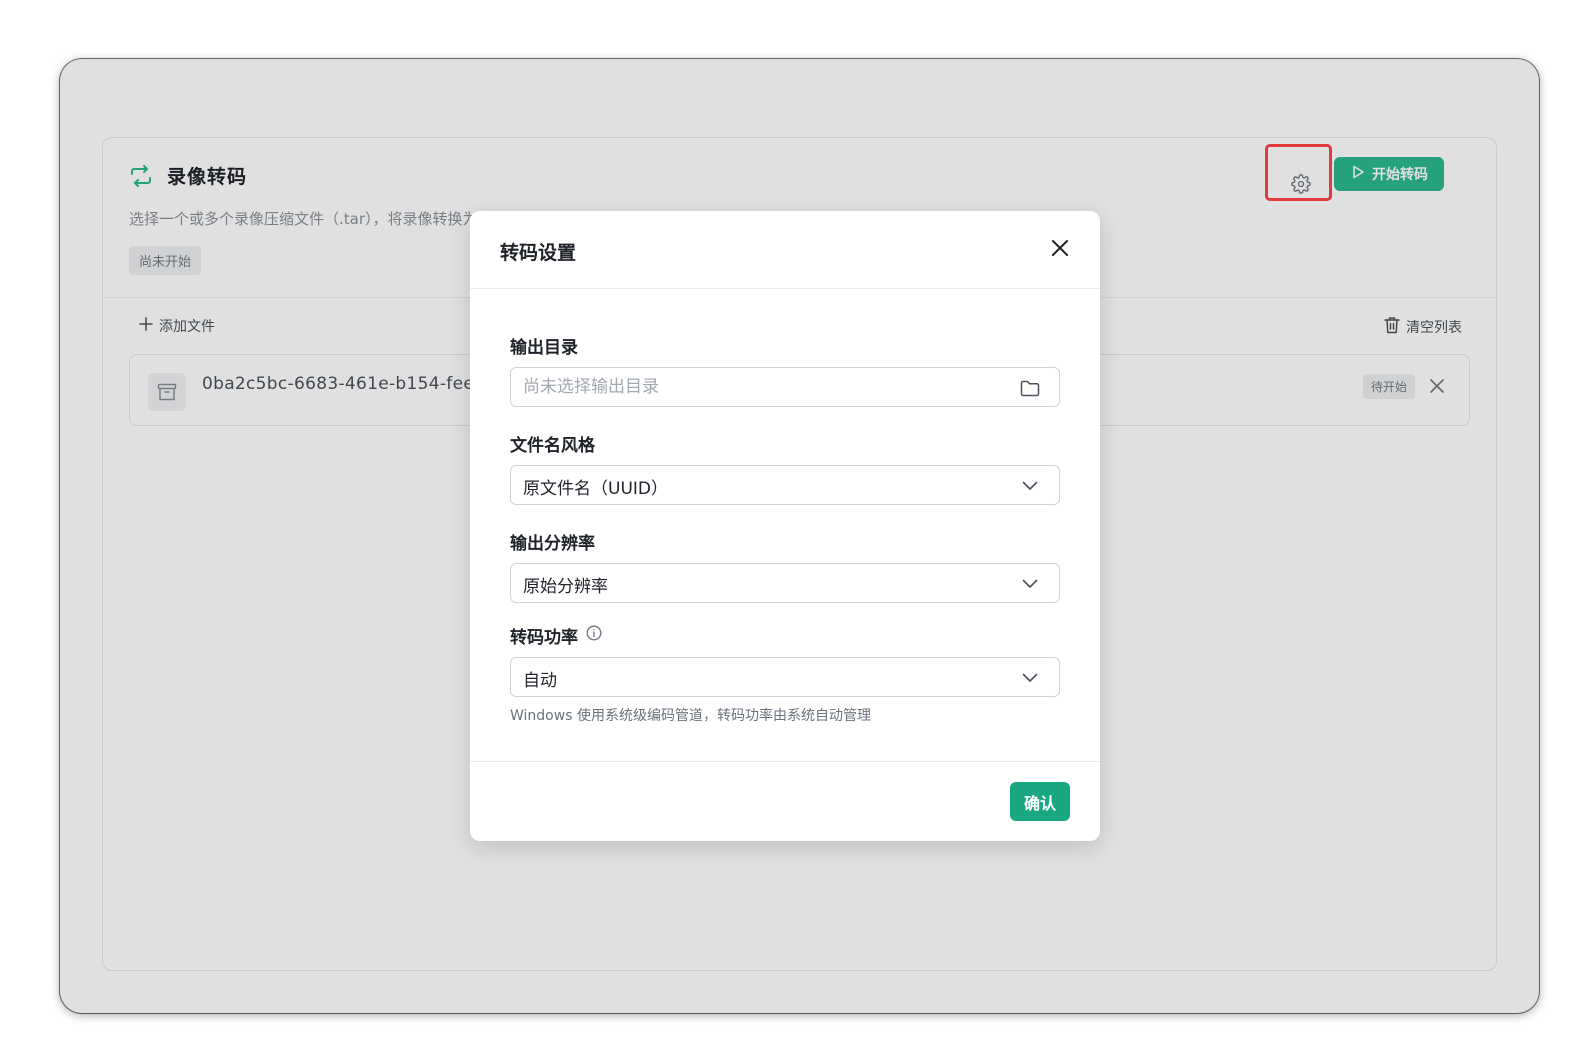 This screenshot has width=1595, height=1050. Describe the element at coordinates (751, 387) in the screenshot. I see `output-dir-input` at that location.